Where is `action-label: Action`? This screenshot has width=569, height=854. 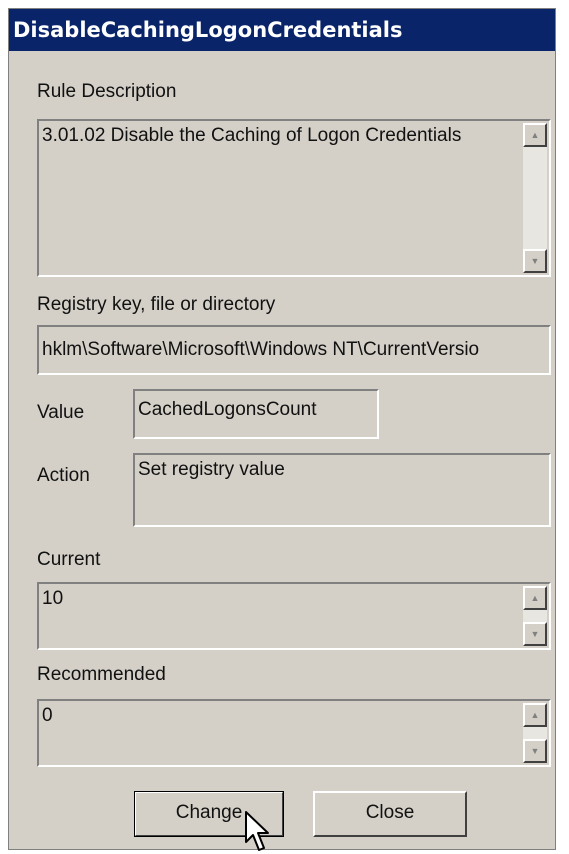
action-label: Action is located at coordinates (63, 475).